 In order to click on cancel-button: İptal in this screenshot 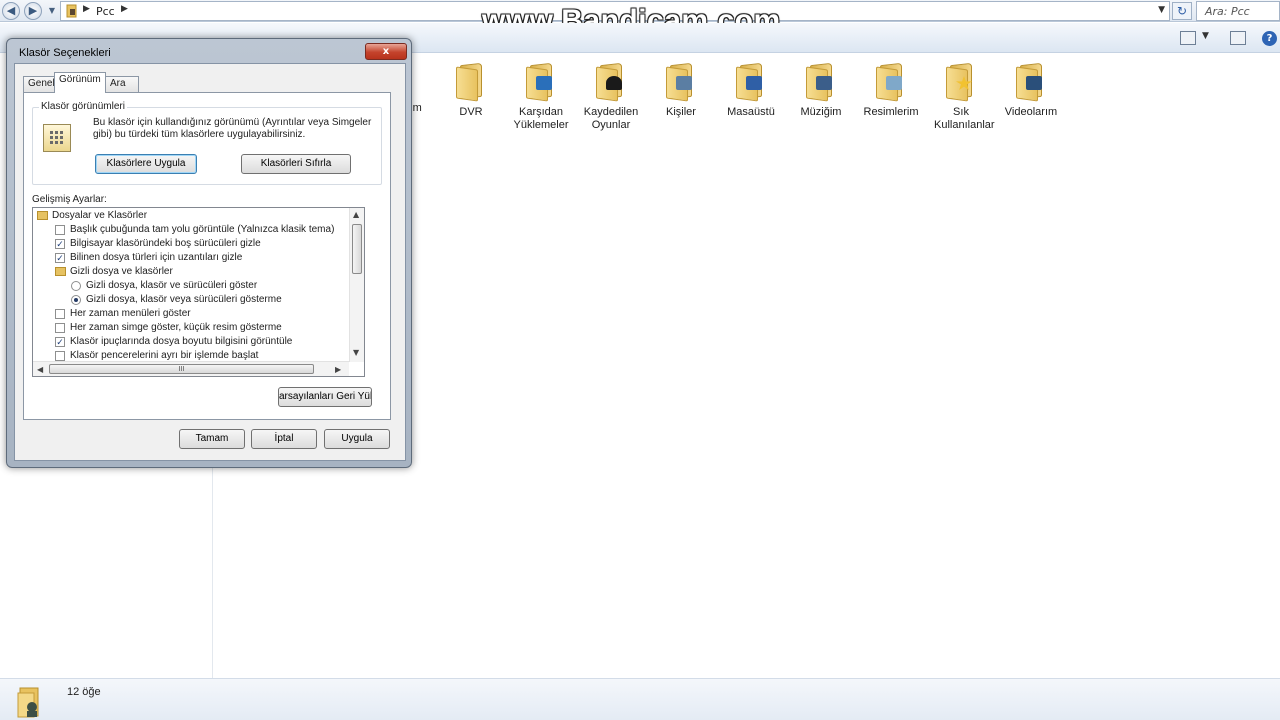, I will do `click(284, 439)`.